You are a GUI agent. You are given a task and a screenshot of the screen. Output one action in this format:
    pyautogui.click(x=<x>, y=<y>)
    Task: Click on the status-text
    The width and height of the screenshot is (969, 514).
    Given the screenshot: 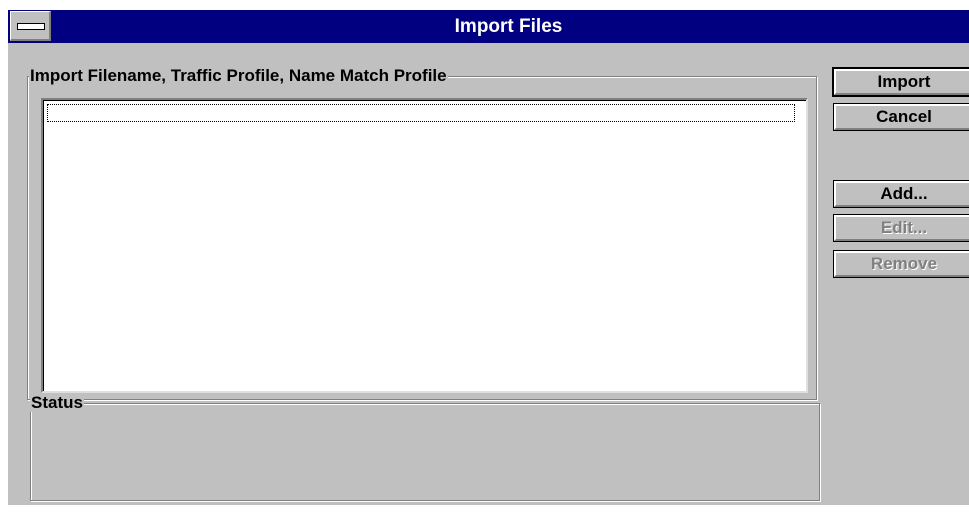 What is the action you would take?
    pyautogui.click(x=423, y=455)
    